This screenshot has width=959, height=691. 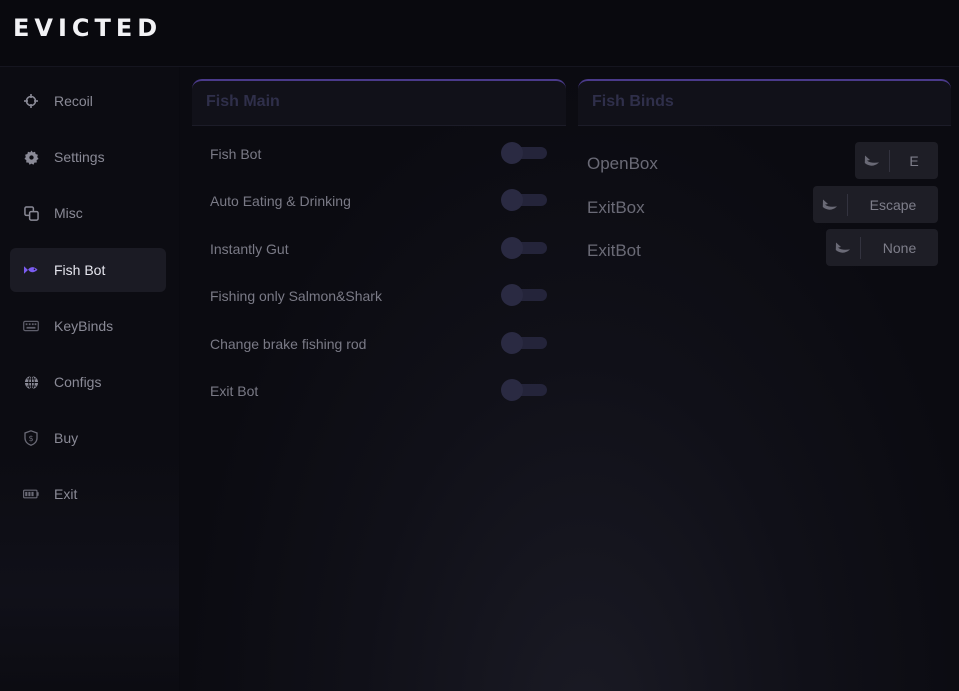 What do you see at coordinates (379, 102) in the screenshot?
I see `fish-main-panel-header: Fish Main` at bounding box center [379, 102].